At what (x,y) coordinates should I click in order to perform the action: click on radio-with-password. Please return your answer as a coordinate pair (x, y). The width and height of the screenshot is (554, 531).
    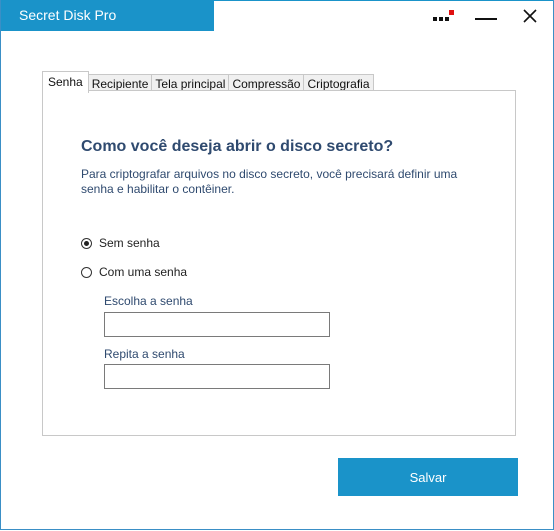
    Looking at the image, I should click on (86, 272).